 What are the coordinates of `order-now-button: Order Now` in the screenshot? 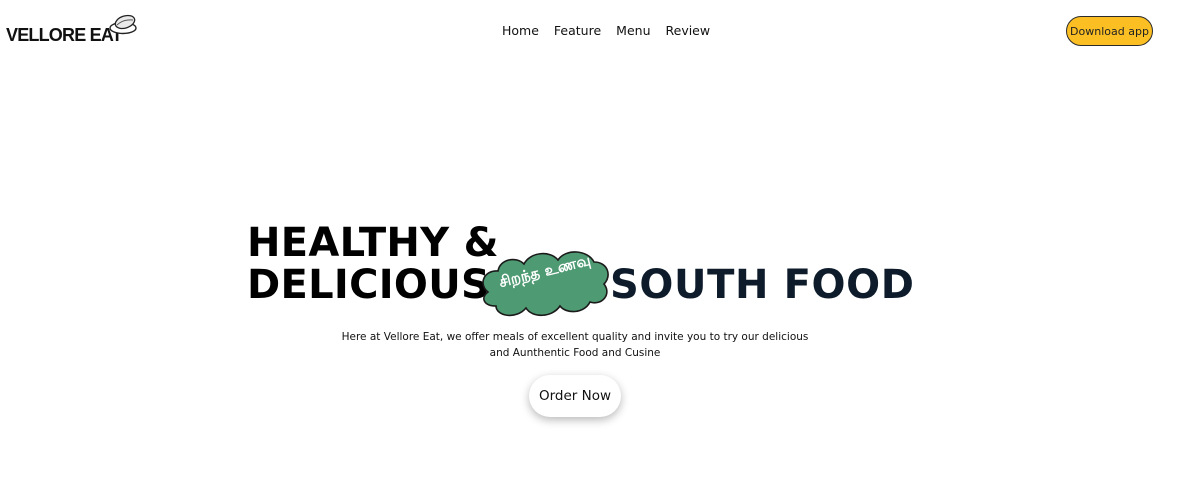 It's located at (575, 396).